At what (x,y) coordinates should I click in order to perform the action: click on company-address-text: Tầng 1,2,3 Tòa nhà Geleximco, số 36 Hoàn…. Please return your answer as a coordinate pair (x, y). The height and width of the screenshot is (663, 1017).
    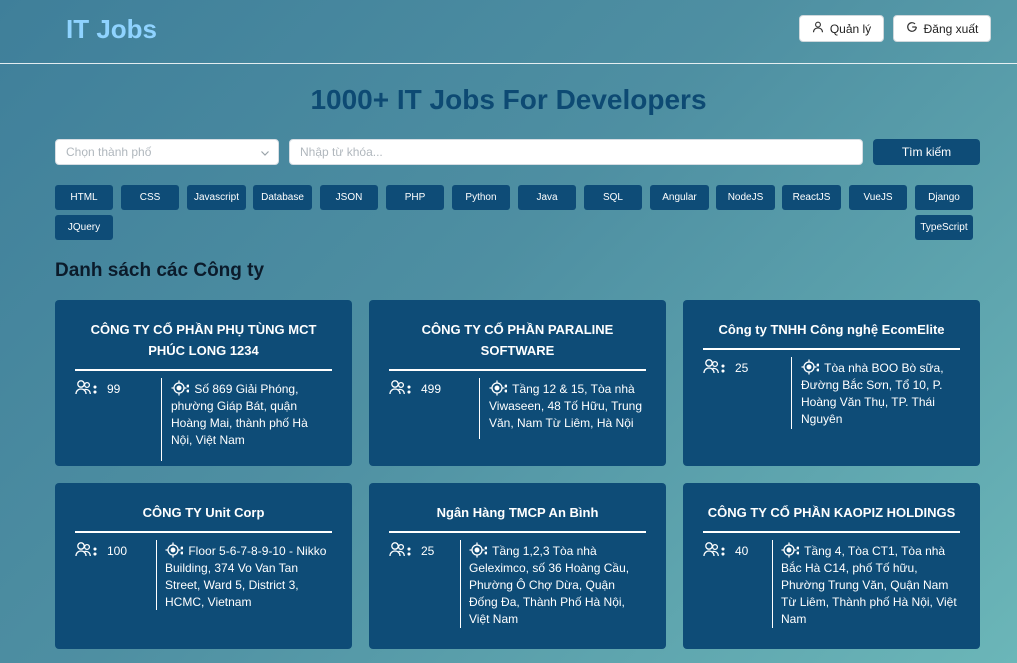
    Looking at the image, I should click on (549, 585).